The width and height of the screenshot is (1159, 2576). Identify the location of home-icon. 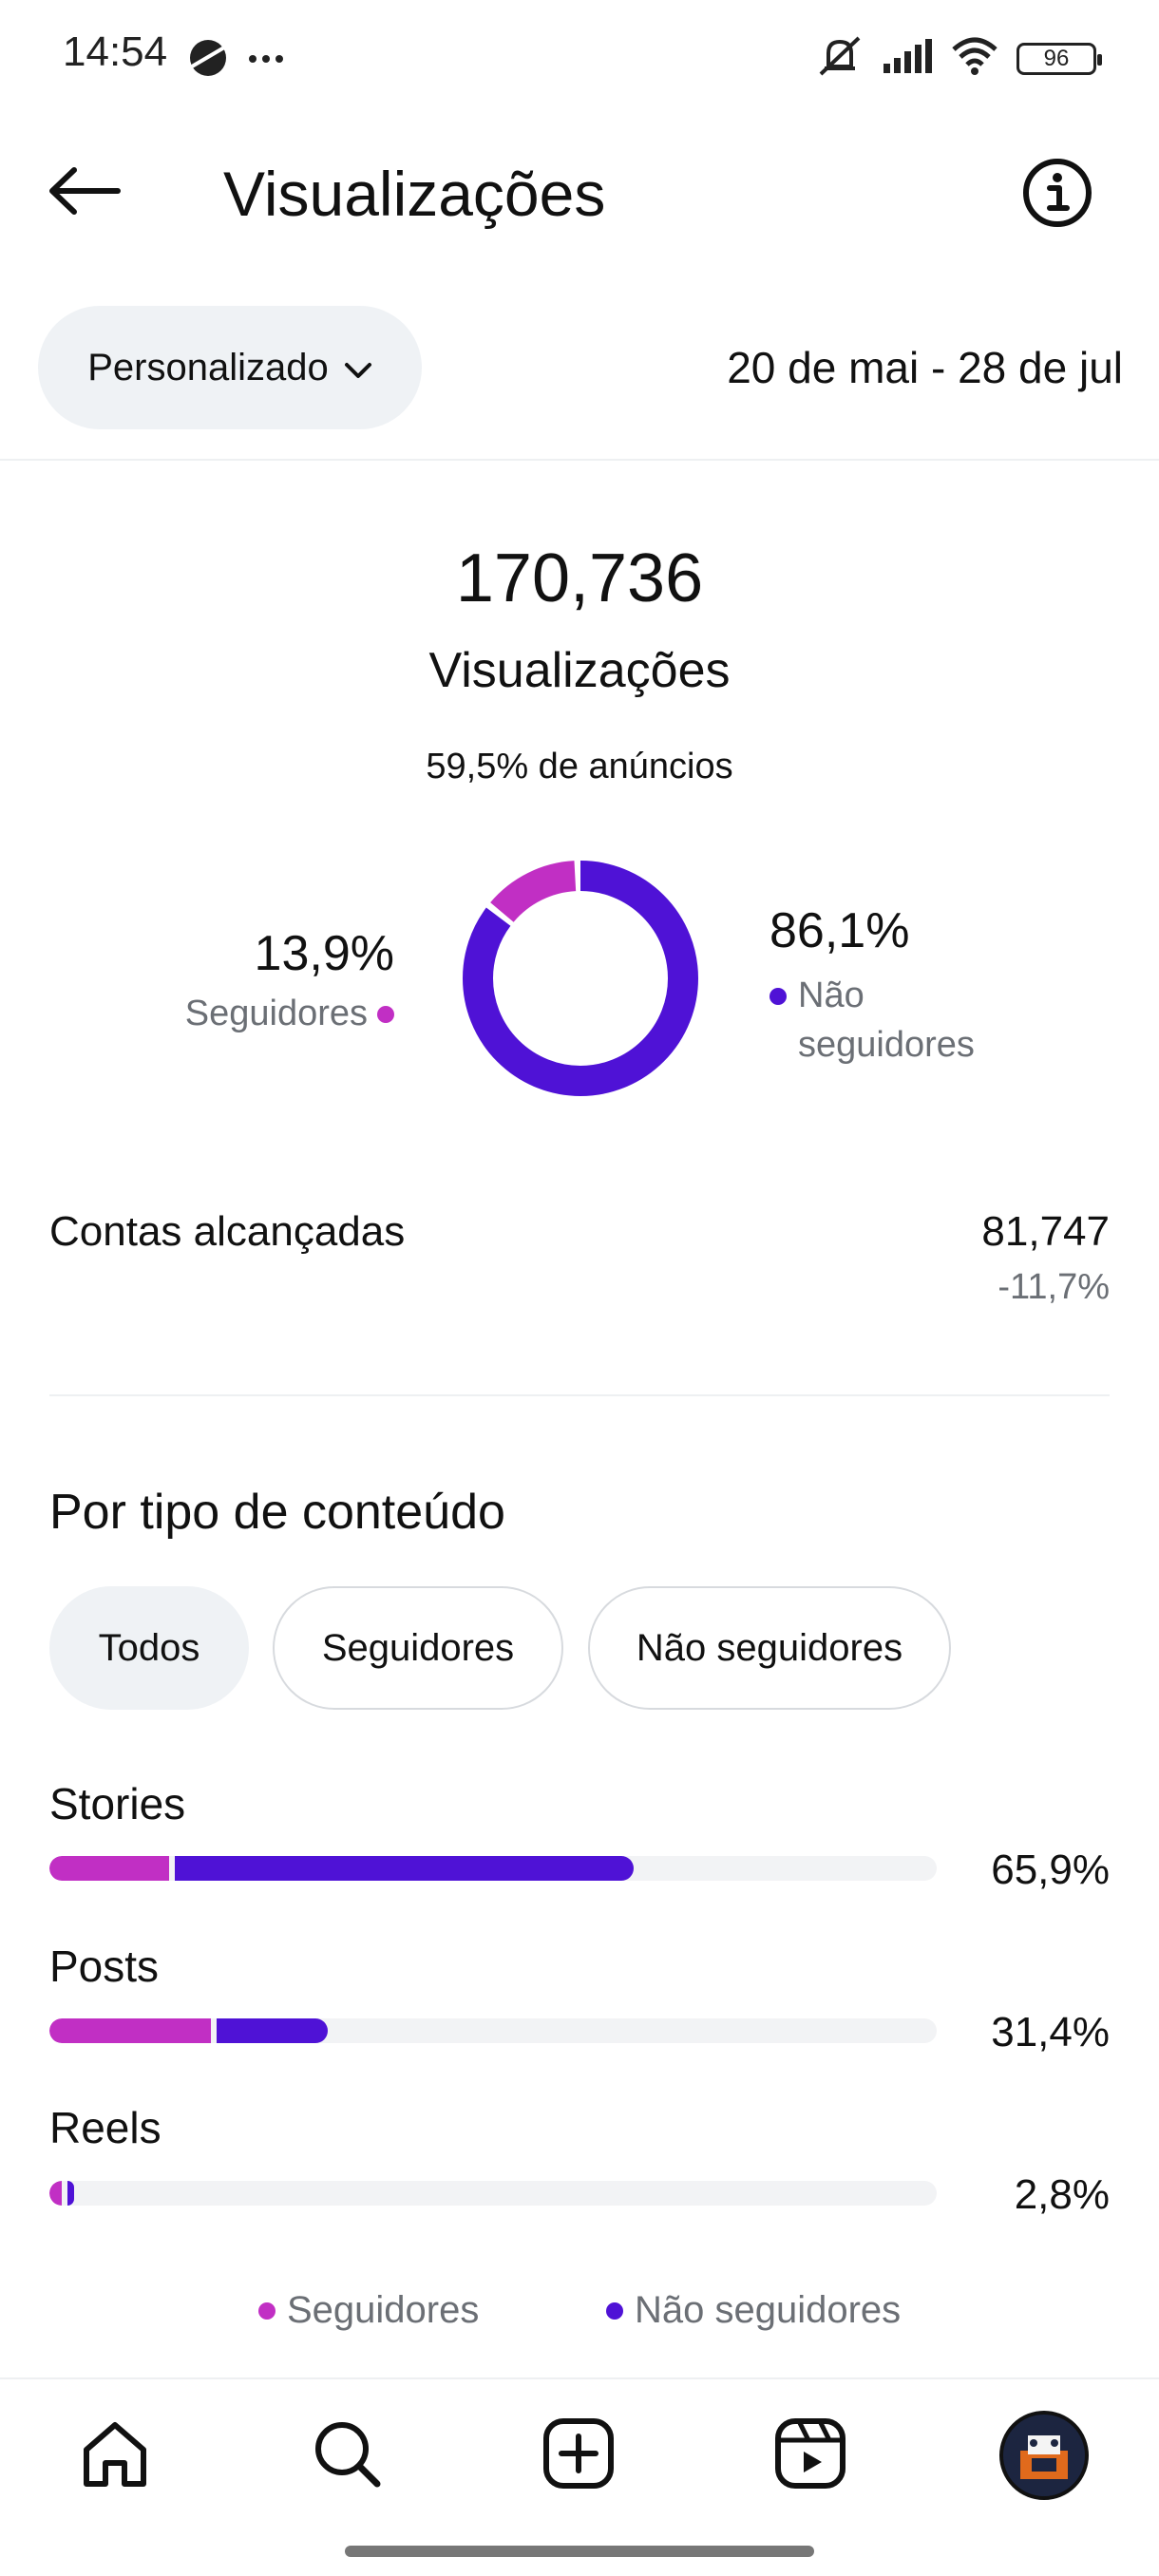
(115, 2455).